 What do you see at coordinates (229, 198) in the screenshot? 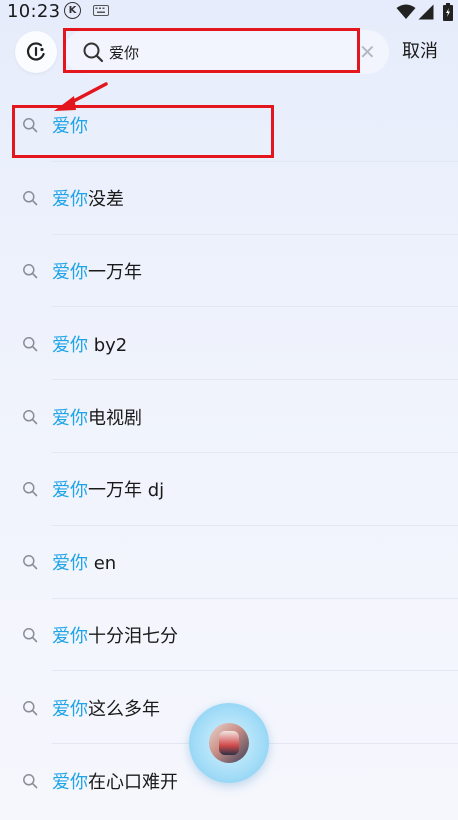
I see `suggestion-item: 爱你没差` at bounding box center [229, 198].